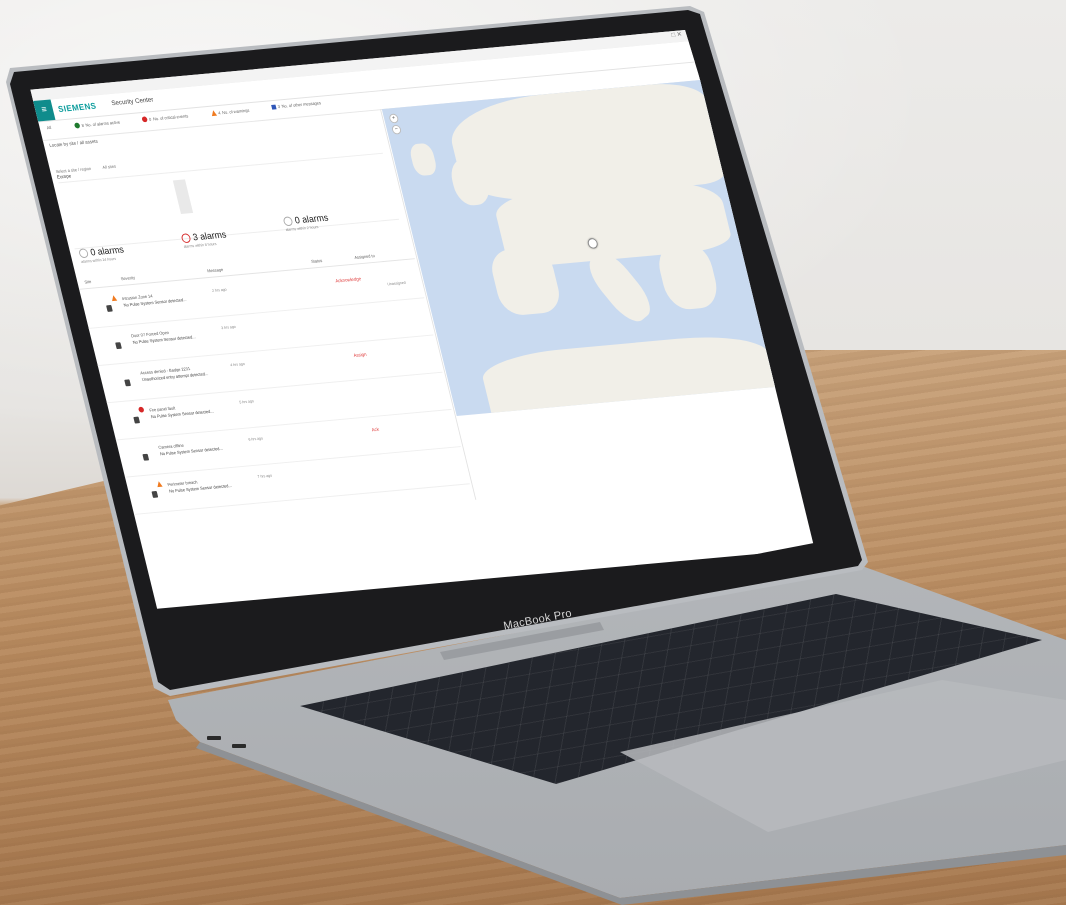 The image size is (1066, 905). What do you see at coordinates (64, 177) in the screenshot?
I see `site-filter-select: Europe` at bounding box center [64, 177].